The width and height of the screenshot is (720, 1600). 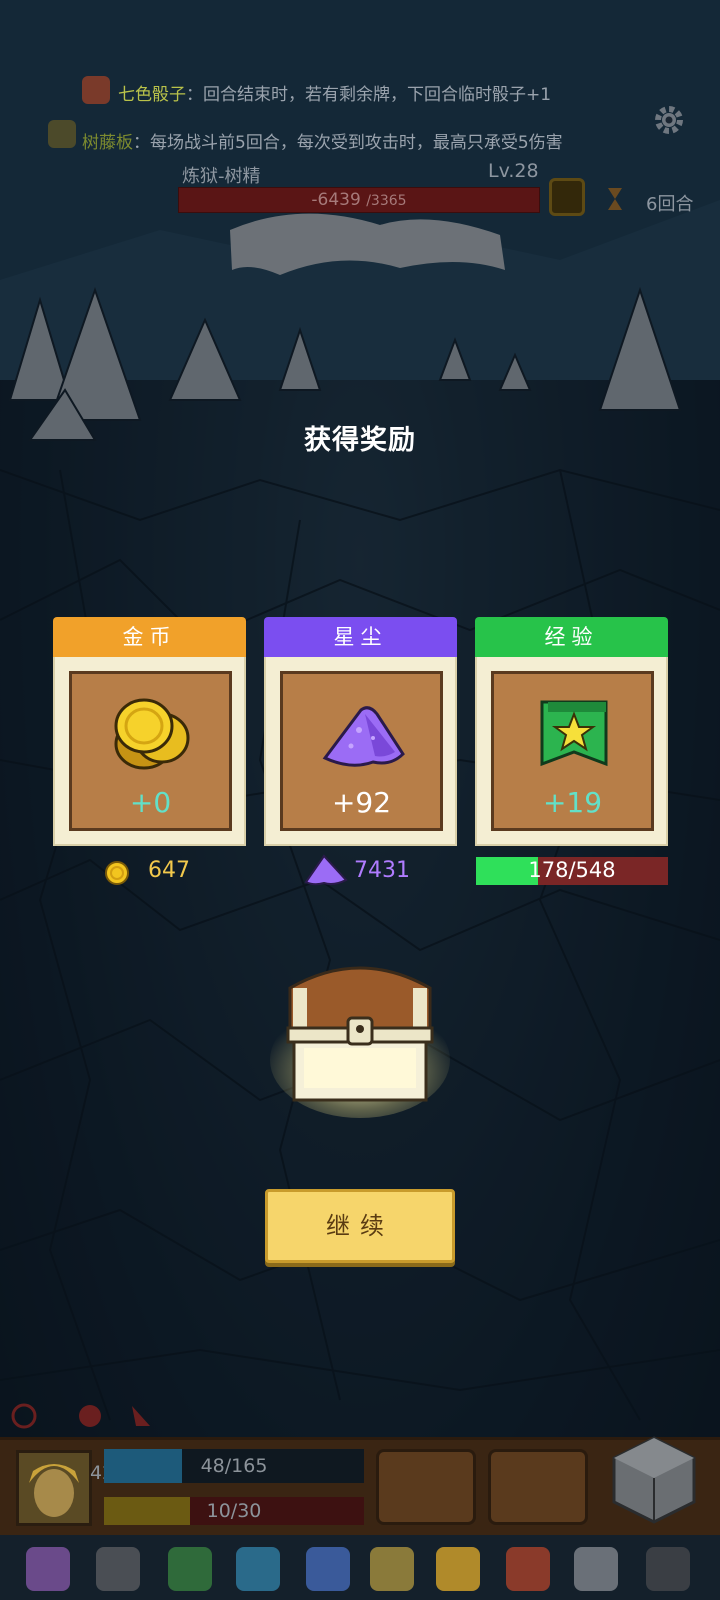 I want to click on relic-slot-feather-icon, so click(x=392, y=1569).